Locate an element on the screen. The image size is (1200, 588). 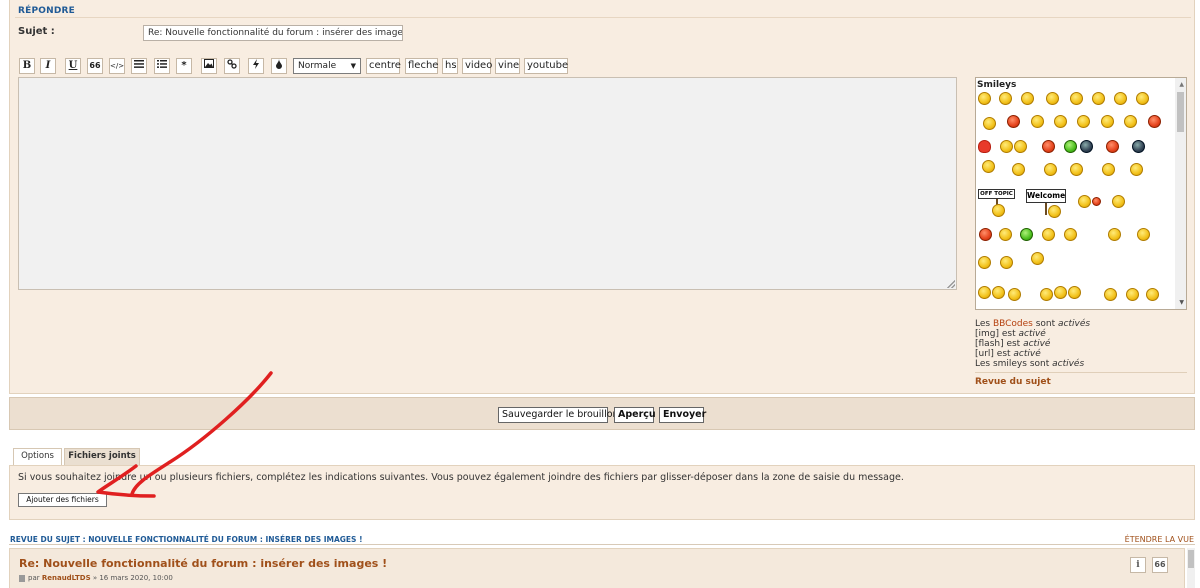
youtube-button: youtube is located at coordinates (546, 66).